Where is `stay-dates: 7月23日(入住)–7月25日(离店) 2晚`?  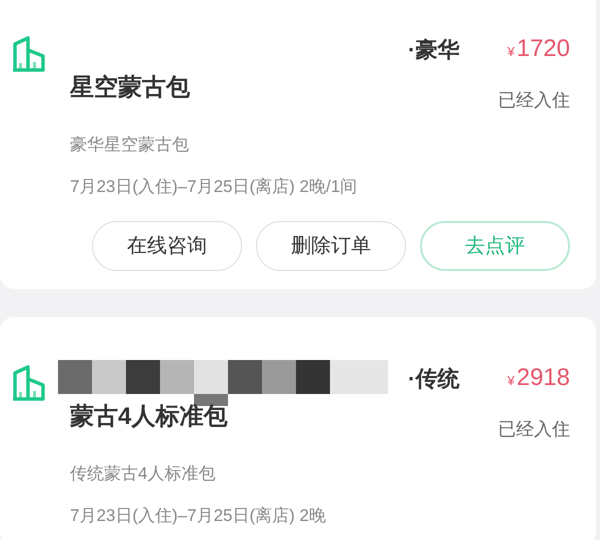 stay-dates: 7月23日(入住)–7月25日(离店) 2晚 is located at coordinates (199, 515).